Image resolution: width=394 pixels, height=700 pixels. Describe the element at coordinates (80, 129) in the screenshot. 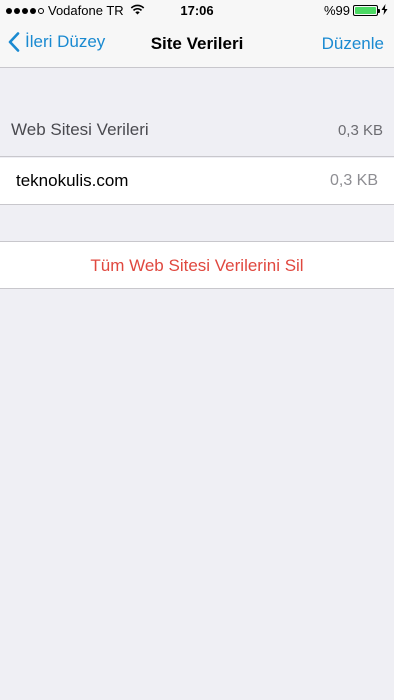

I see `section-header-label: Web Sitesi Verileri` at that location.